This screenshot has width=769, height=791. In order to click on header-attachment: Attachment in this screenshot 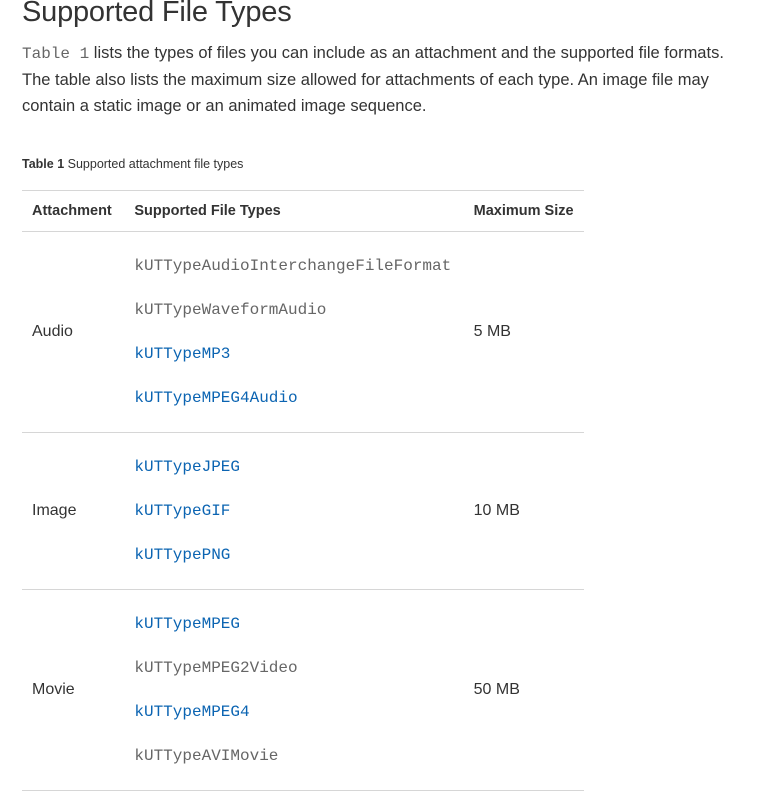, I will do `click(73, 211)`.